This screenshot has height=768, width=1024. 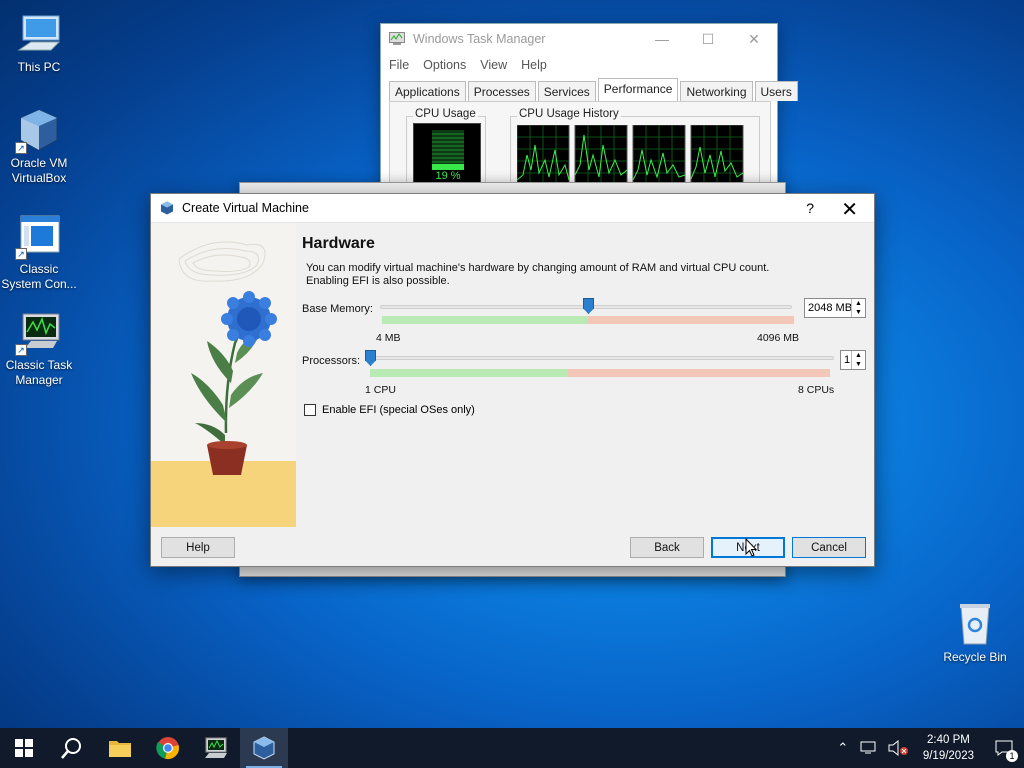 What do you see at coordinates (691, 320) in the screenshot?
I see `memory-unsafe-range` at bounding box center [691, 320].